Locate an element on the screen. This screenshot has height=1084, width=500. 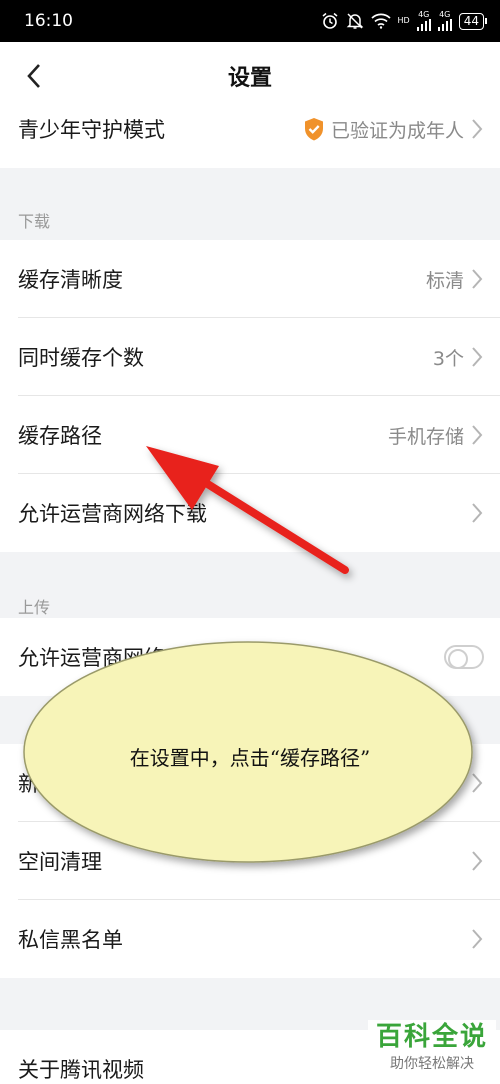
bell-off-icon is located at coordinates (354, 21).